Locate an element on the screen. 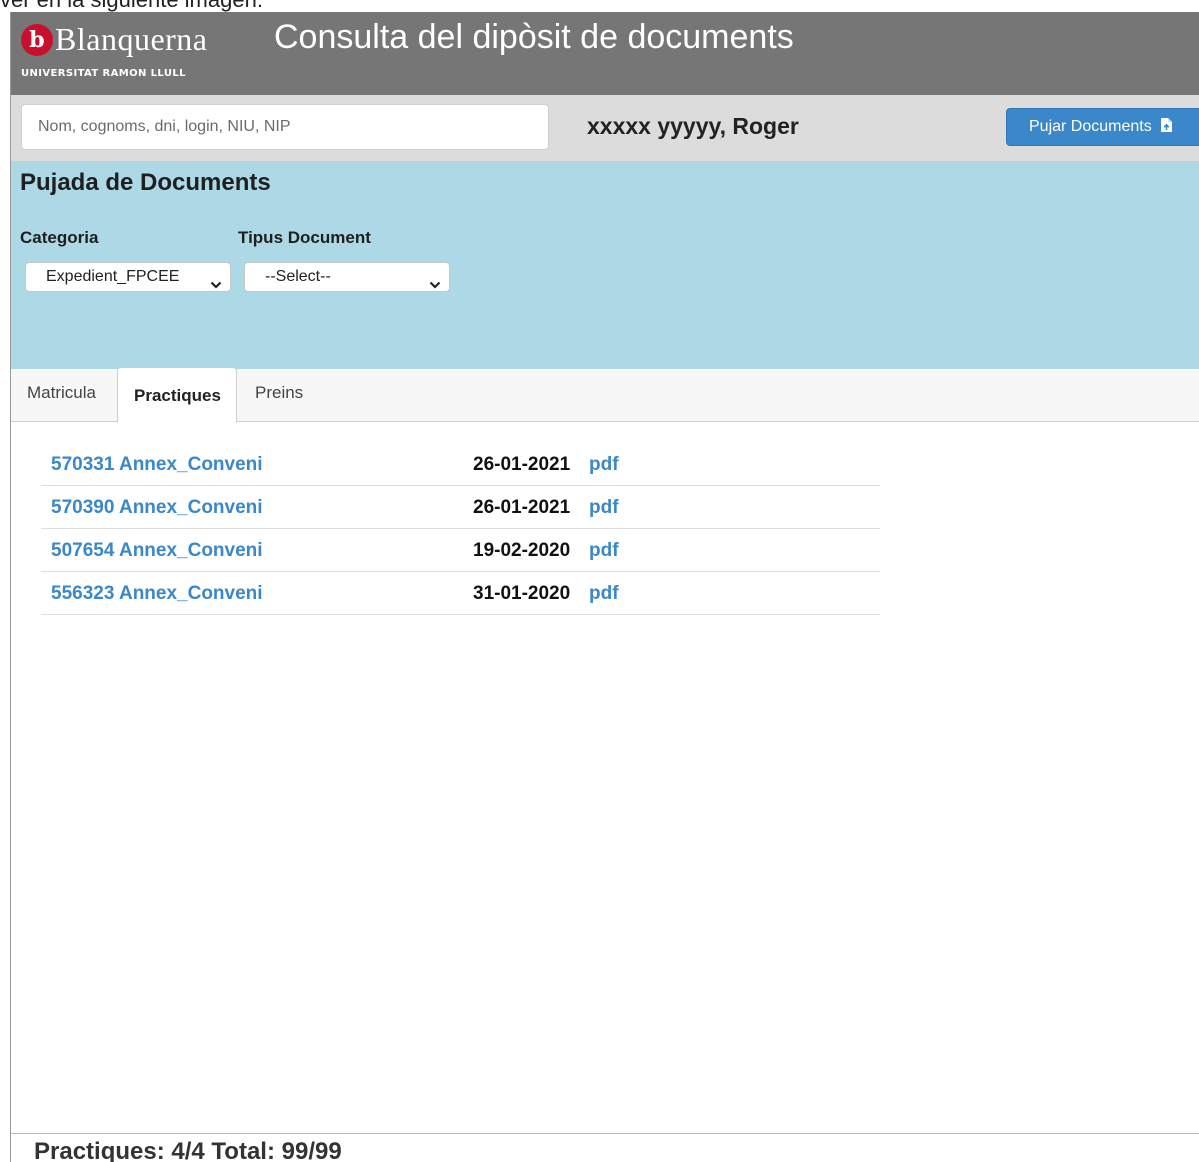  file-upload-icon is located at coordinates (1166, 127).